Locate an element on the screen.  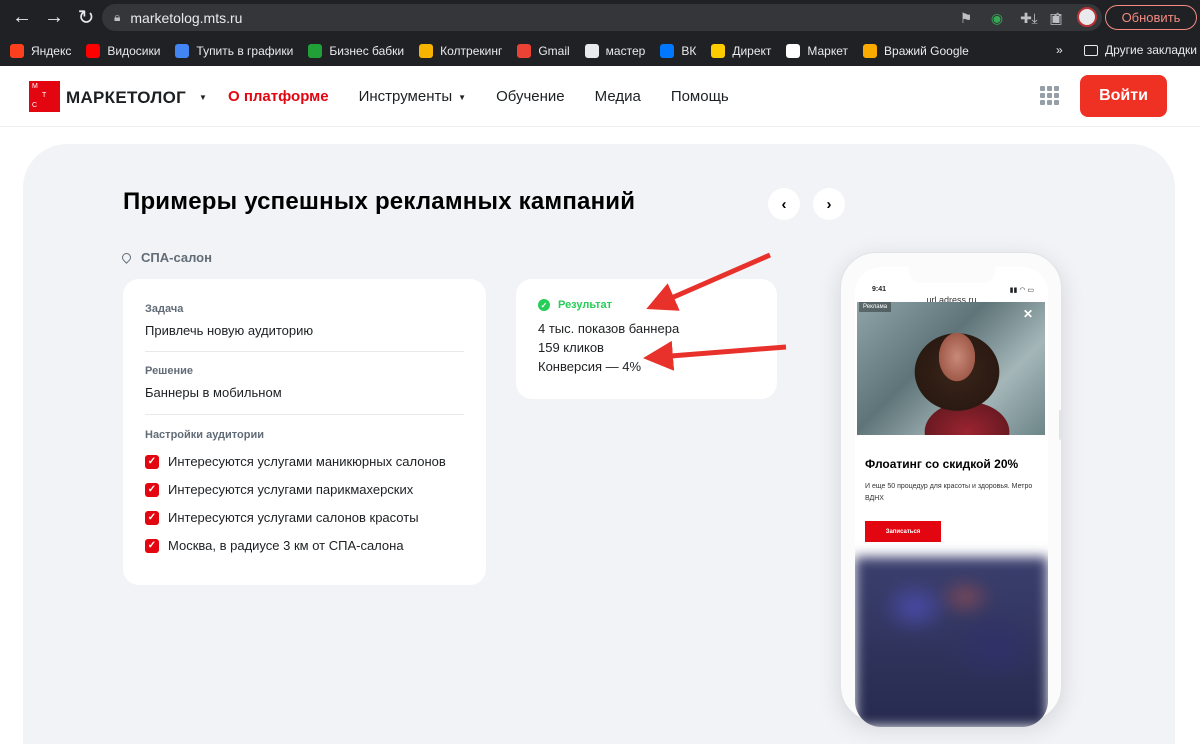
annotation-arrows is located at coordinates (715, 311).